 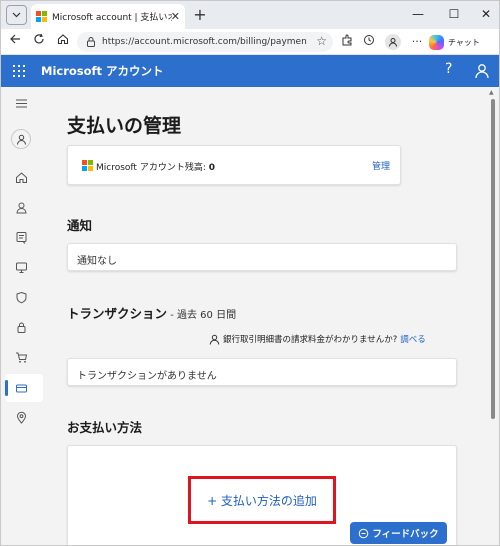 I want to click on transactions-heading: トランザクション - 過去 60 日間, so click(x=151, y=312).